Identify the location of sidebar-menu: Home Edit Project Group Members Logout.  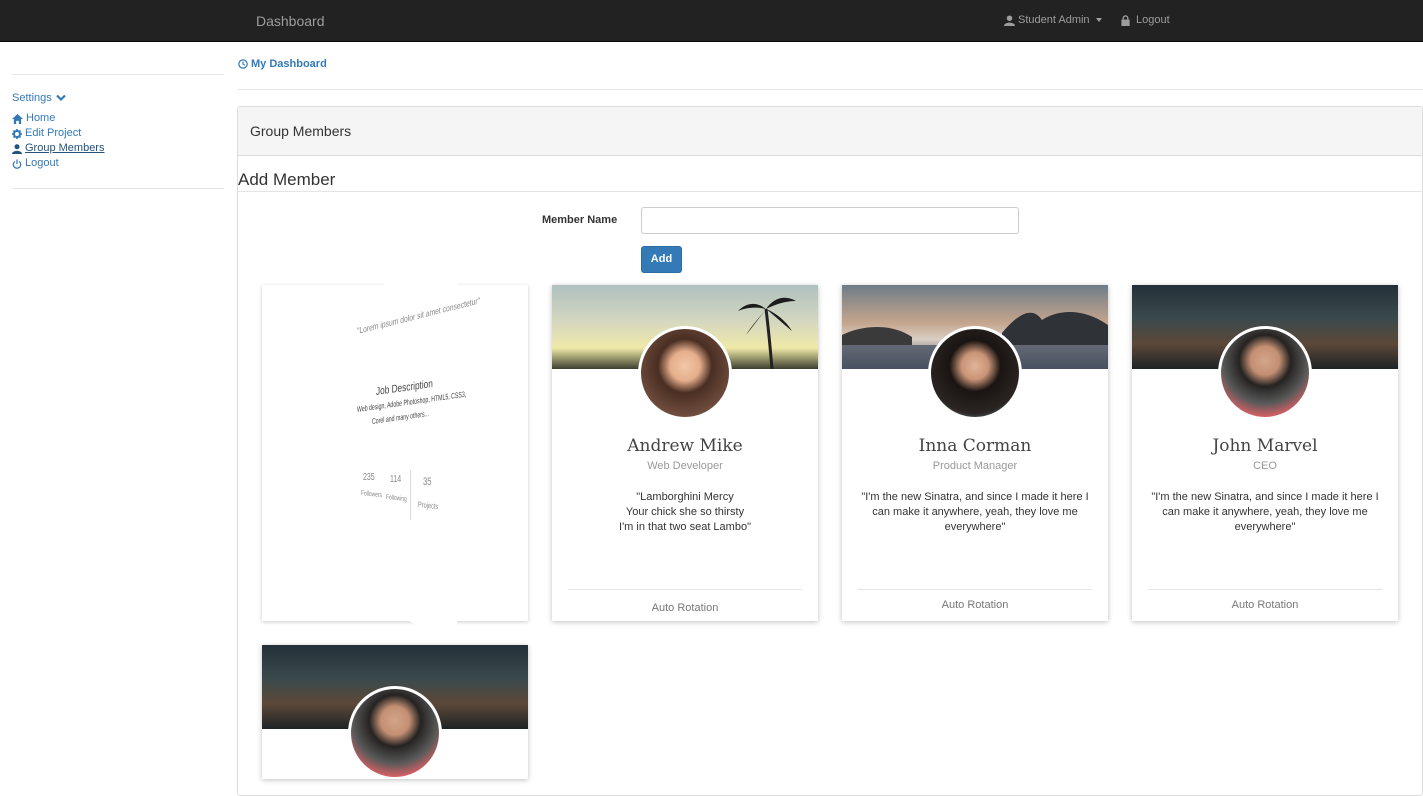
(118, 141).